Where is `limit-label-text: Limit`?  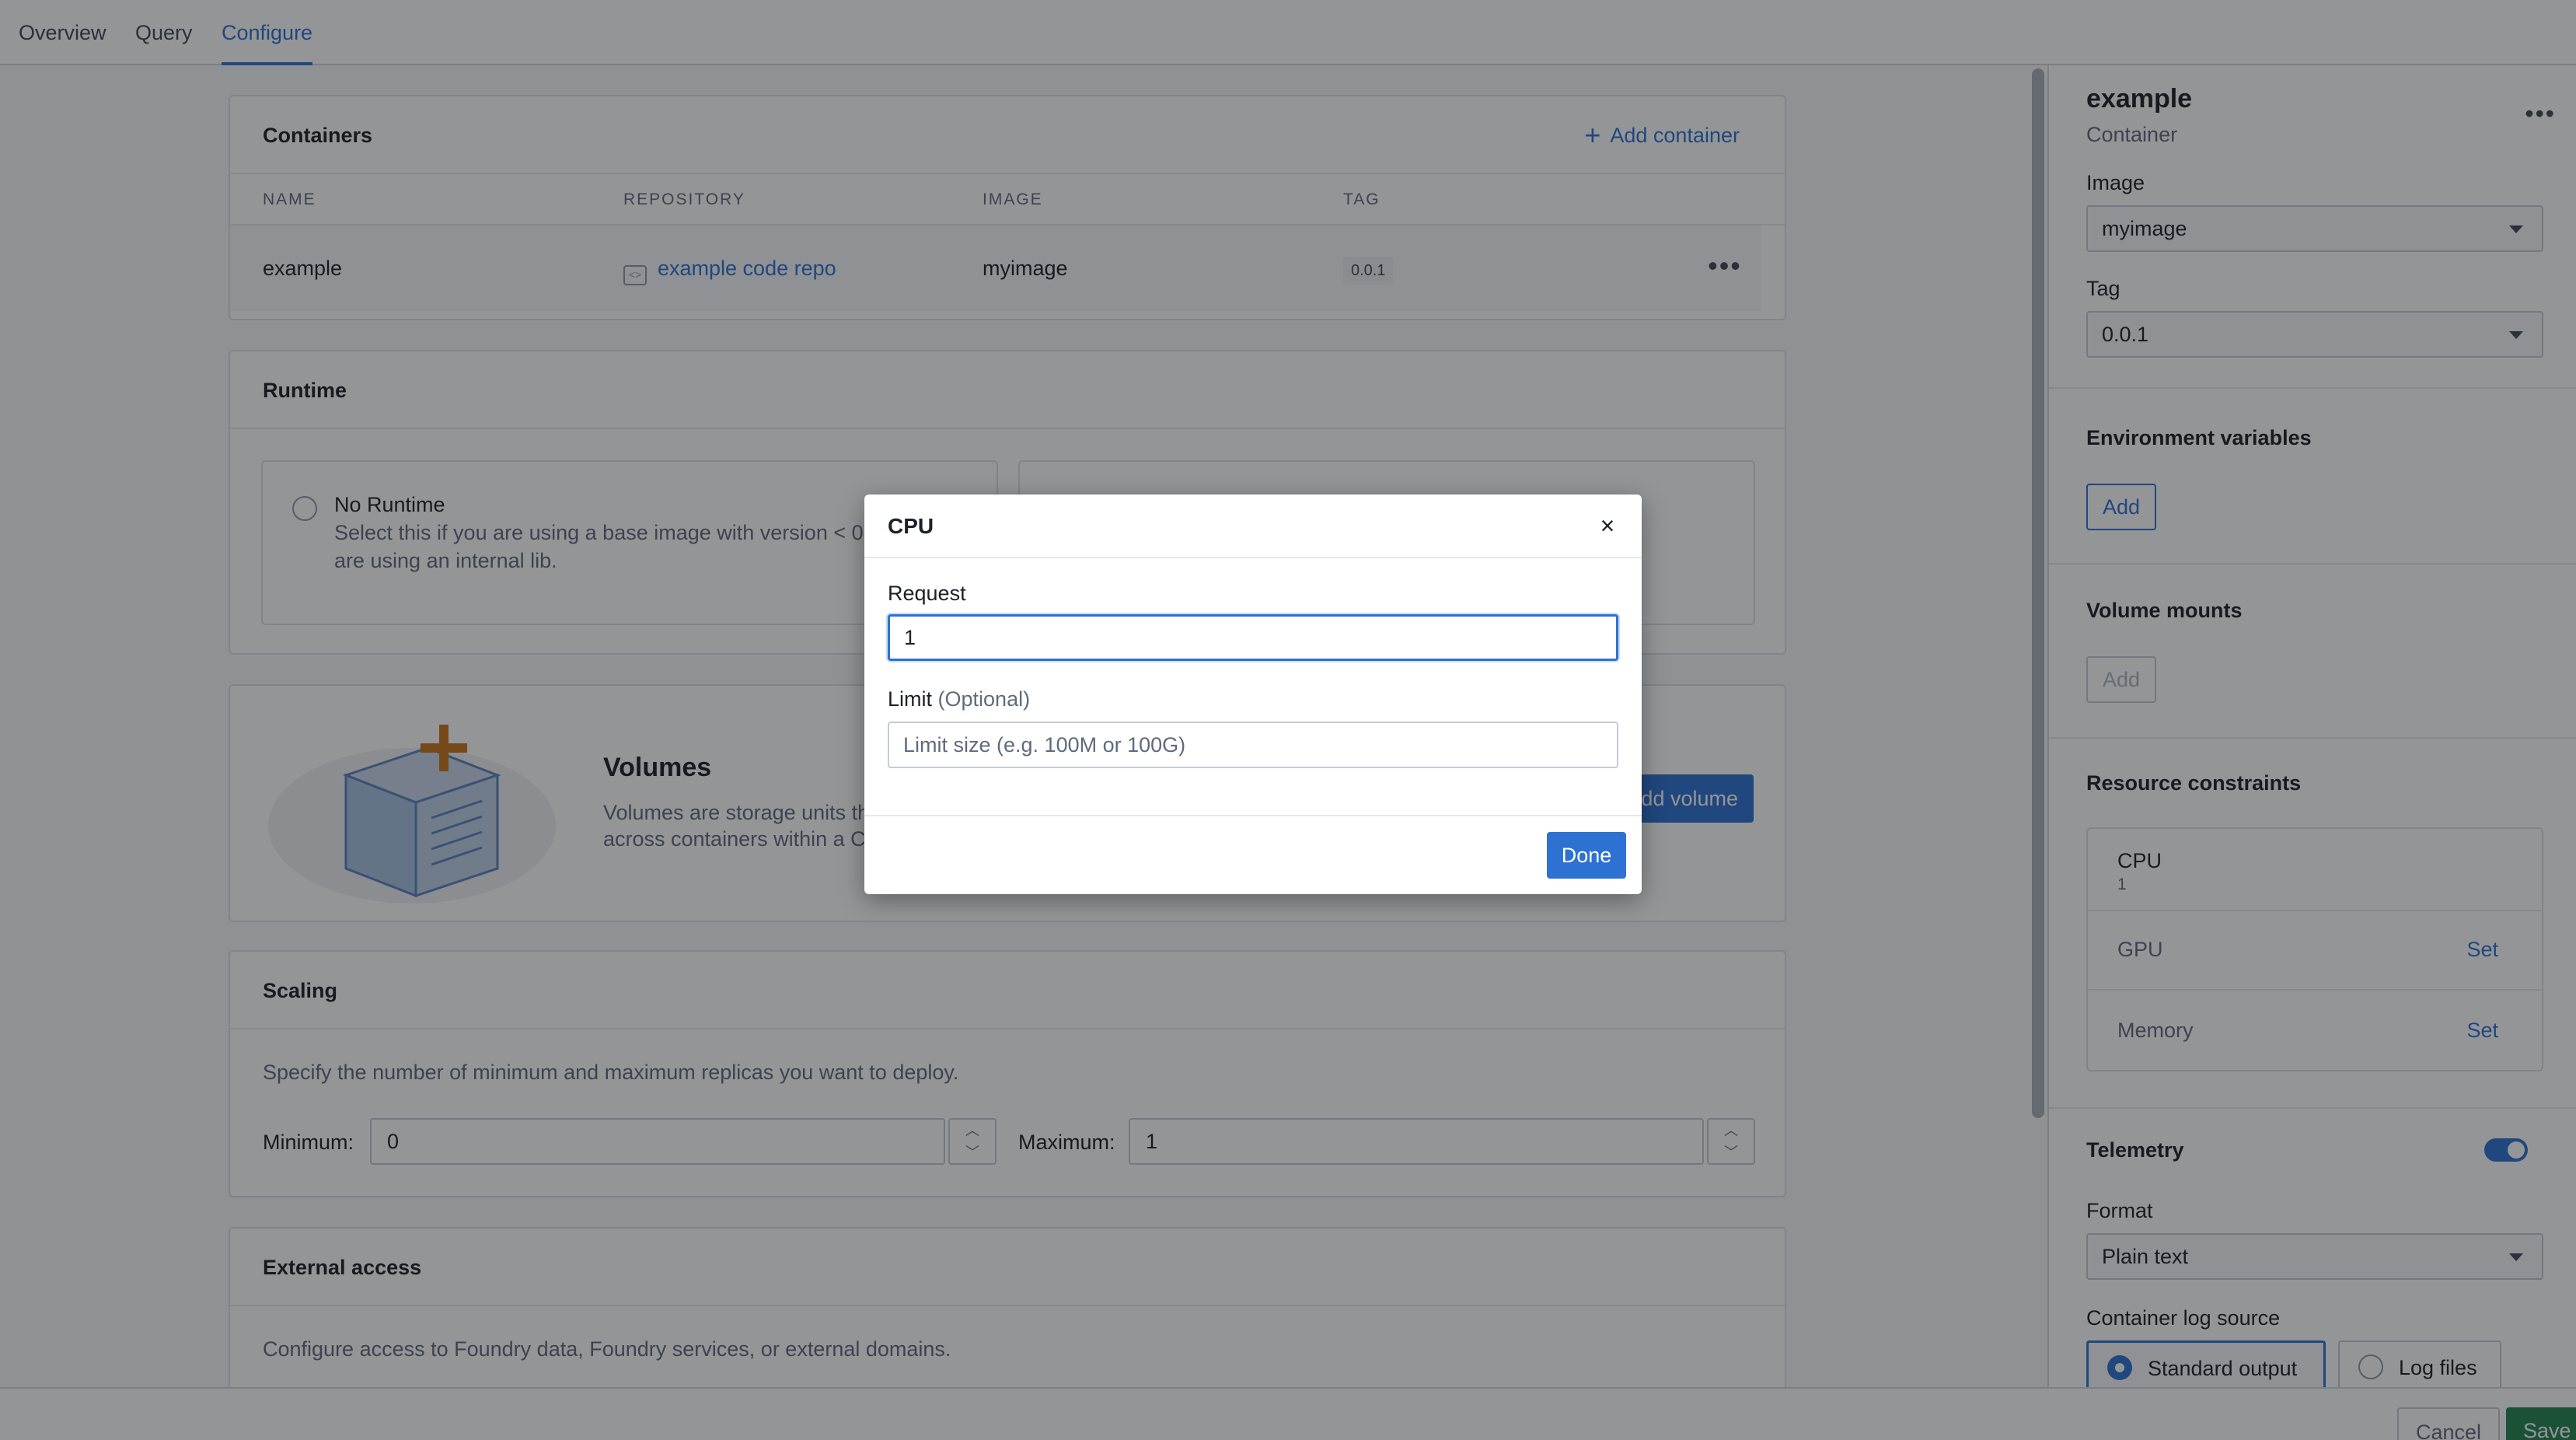
limit-label-text: Limit is located at coordinates (910, 699).